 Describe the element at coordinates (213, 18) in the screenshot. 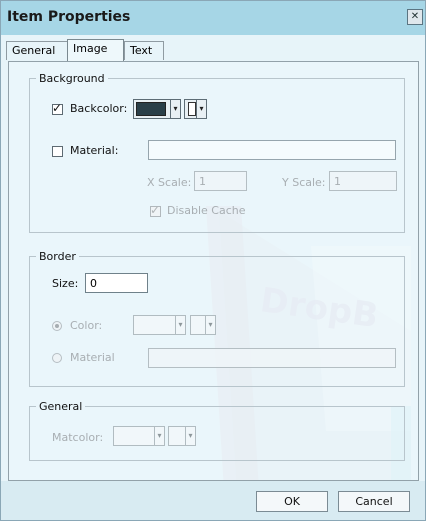

I see `title-bar: Item Properties ✕` at that location.